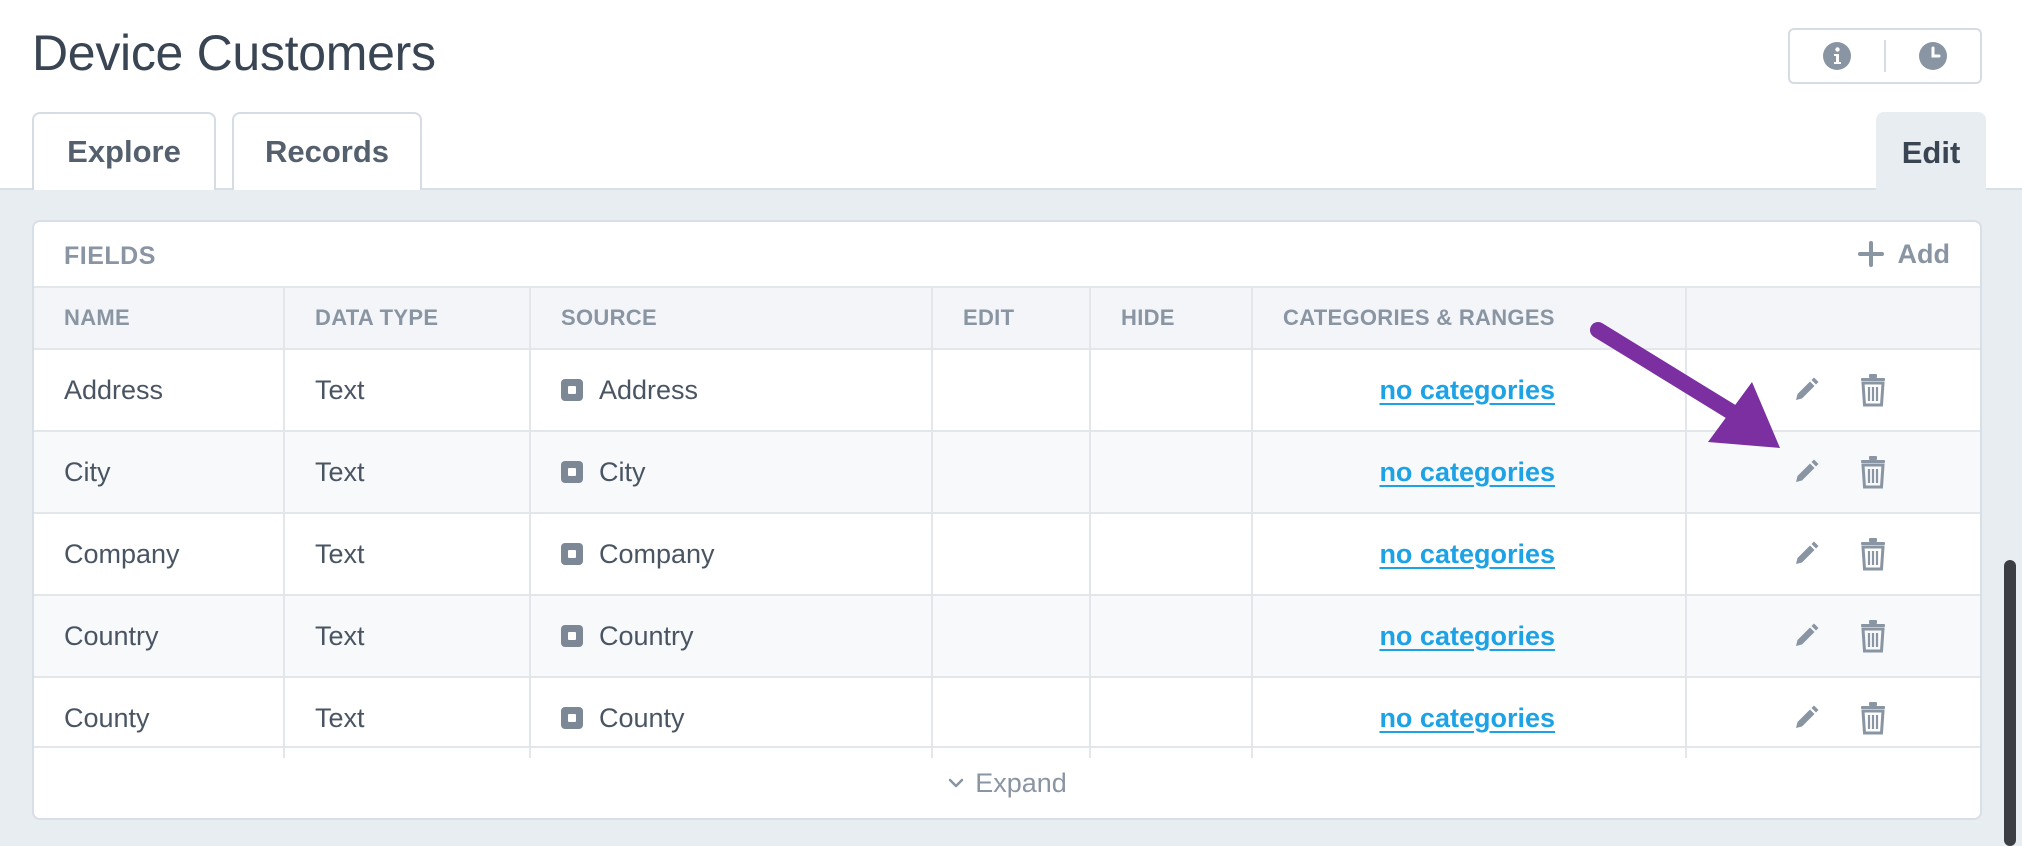 Image resolution: width=2022 pixels, height=846 pixels. I want to click on tab-explore: Explore, so click(124, 151).